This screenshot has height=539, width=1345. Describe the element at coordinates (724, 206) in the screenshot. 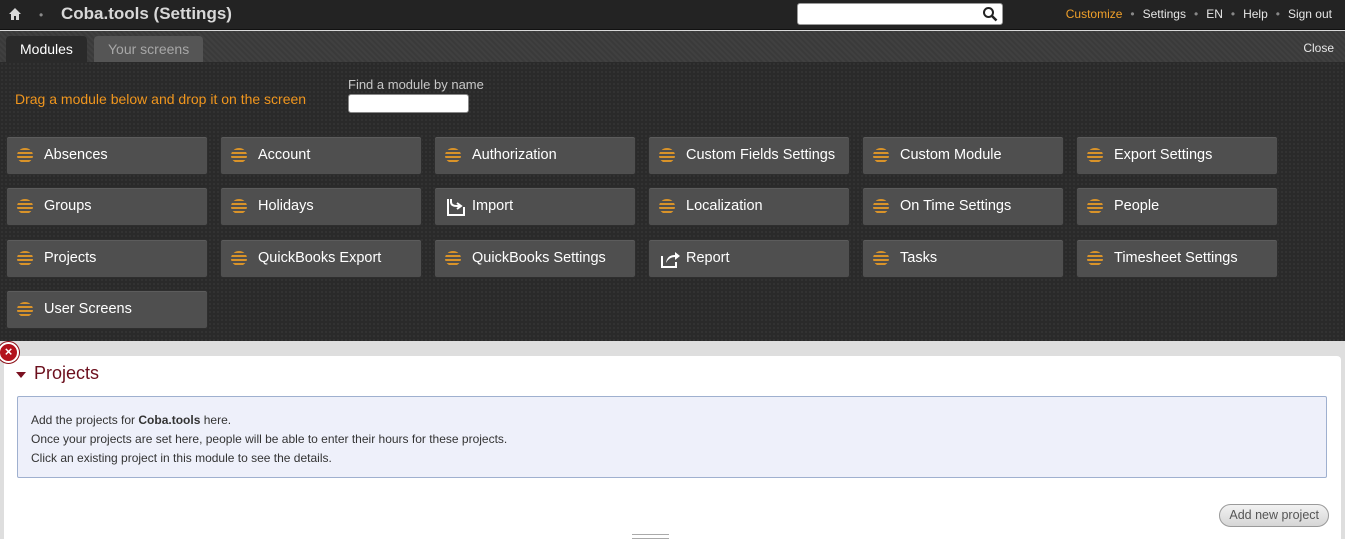

I see `module-label: Localization` at that location.